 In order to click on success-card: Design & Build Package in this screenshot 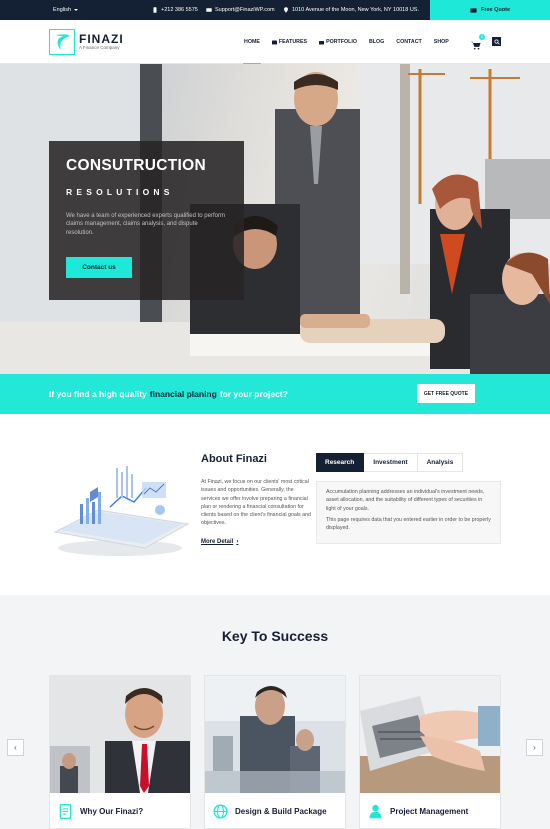, I will do `click(275, 752)`.